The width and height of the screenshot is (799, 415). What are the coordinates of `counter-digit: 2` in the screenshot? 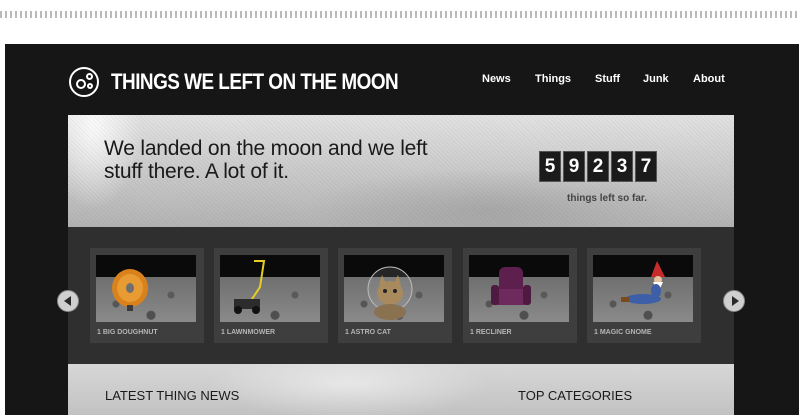 It's located at (598, 166).